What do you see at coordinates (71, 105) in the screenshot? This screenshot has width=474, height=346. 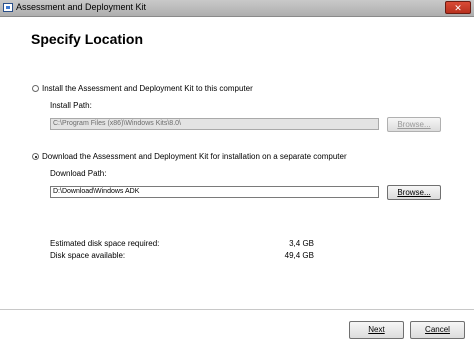 I see `install-path-label: Install Path:` at bounding box center [71, 105].